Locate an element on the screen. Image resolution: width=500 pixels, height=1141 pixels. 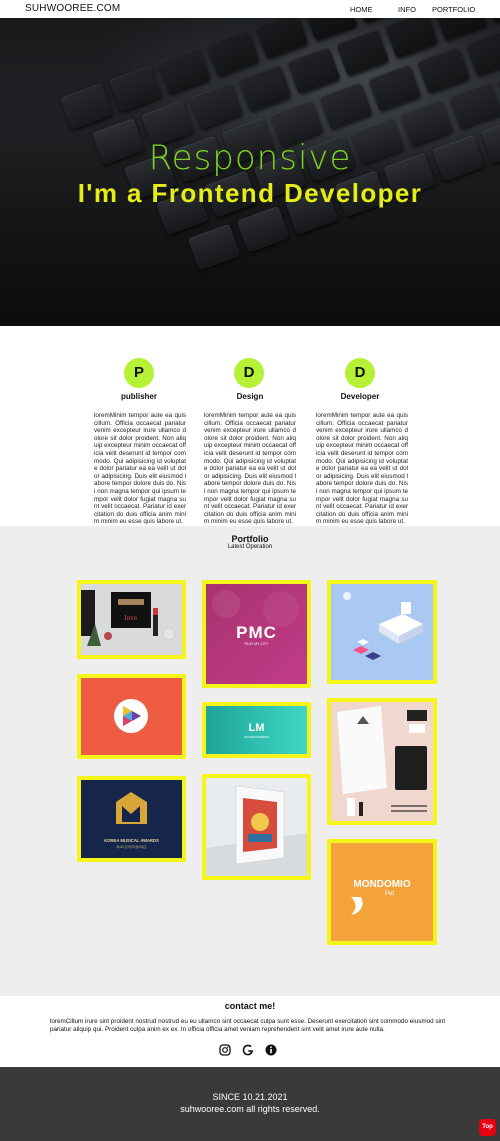
portfolio-tile-pmc: PMC PLAY MY CITY is located at coordinates (256, 634).